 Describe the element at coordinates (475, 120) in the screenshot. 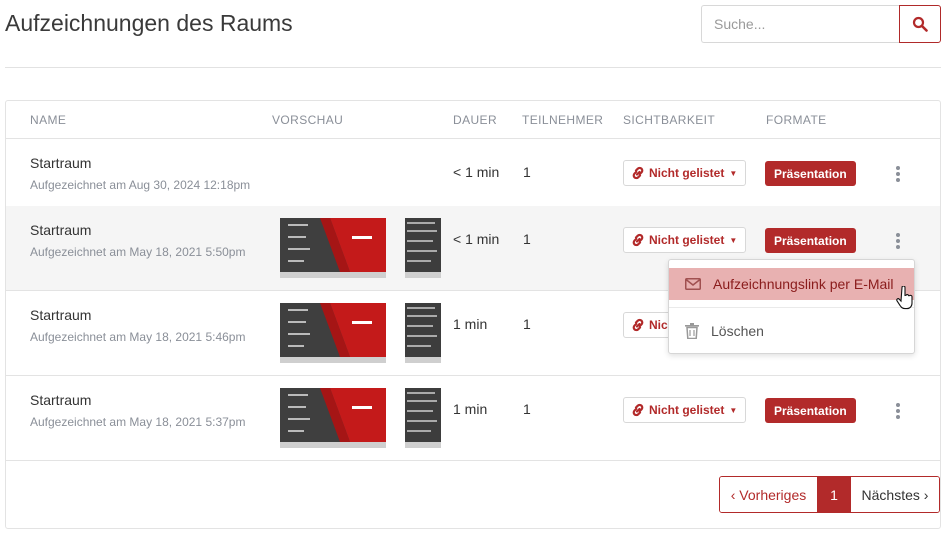

I see `column-header-duration: DAUER` at that location.